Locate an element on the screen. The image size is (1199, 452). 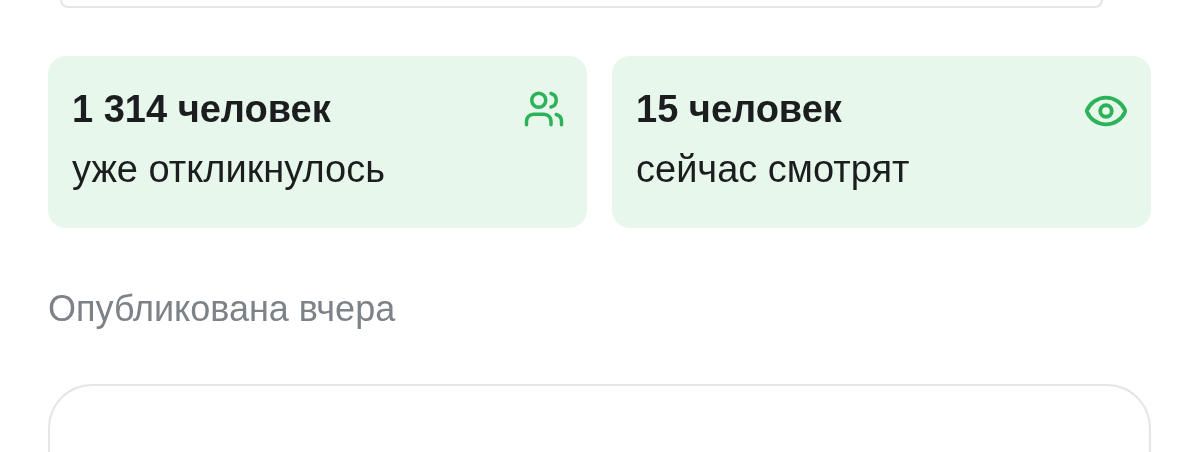
stat-caption: уже откликнулось is located at coordinates (228, 169).